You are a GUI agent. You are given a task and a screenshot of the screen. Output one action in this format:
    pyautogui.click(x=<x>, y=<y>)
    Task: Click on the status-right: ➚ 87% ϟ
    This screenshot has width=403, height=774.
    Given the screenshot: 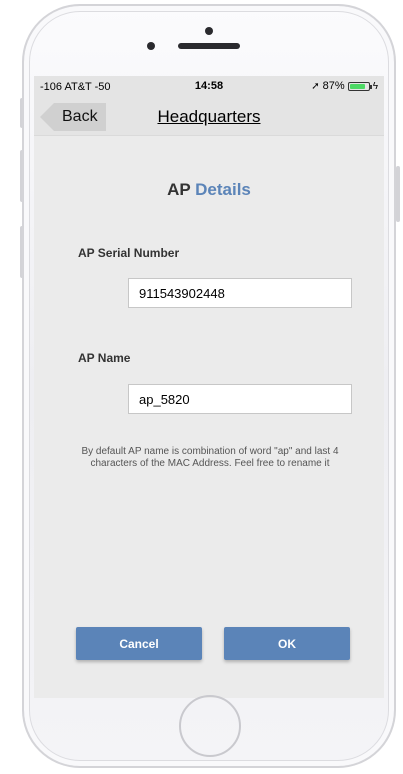 What is the action you would take?
    pyautogui.click(x=344, y=86)
    